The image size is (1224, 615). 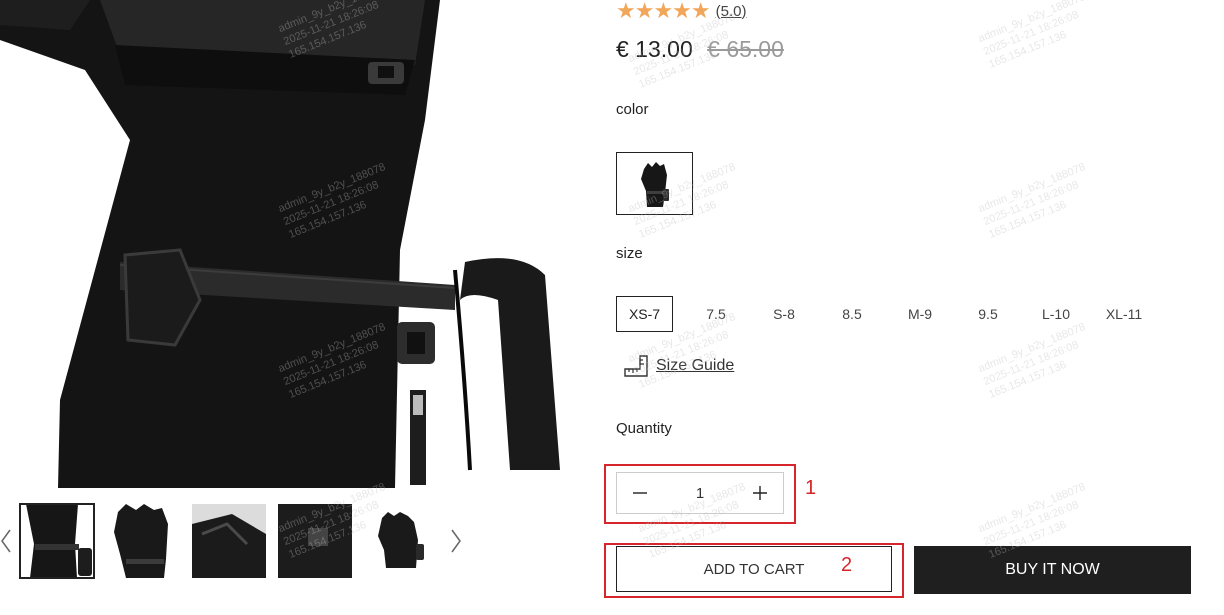 I want to click on chevron-left-icon, so click(x=6, y=541).